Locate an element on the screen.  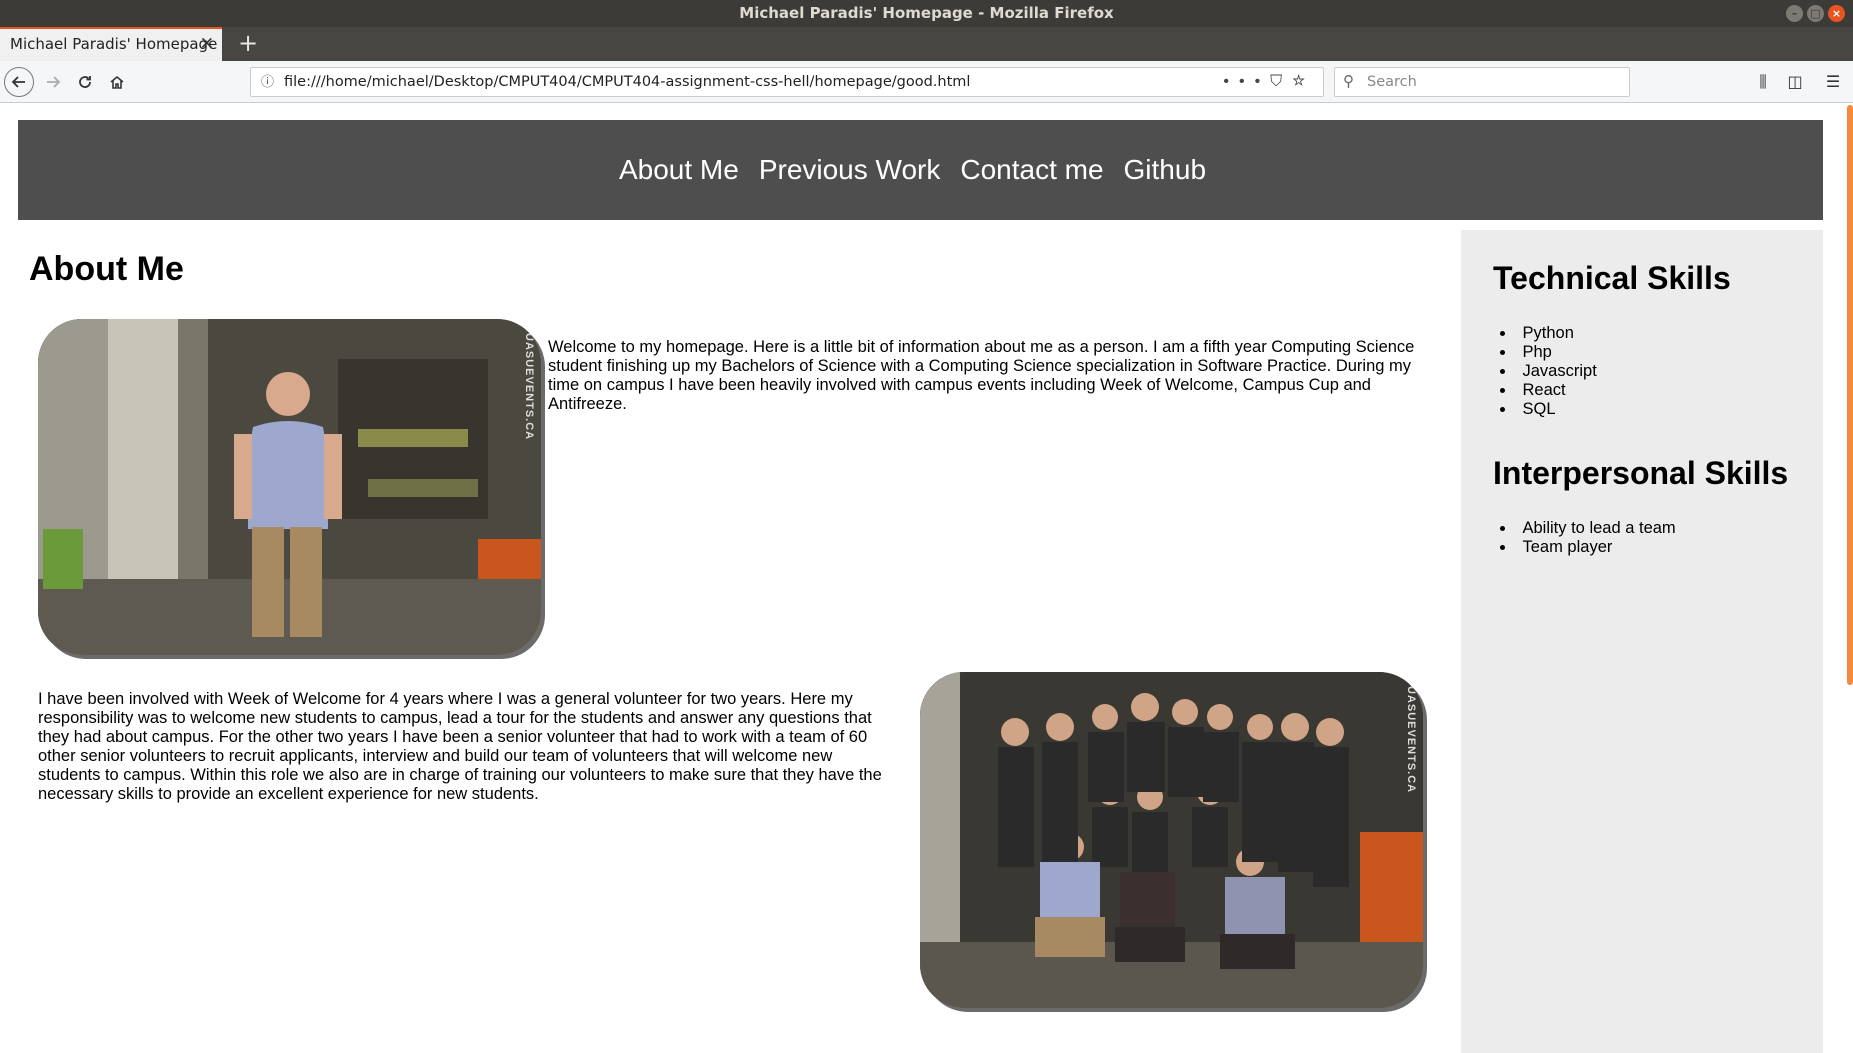
home-icon is located at coordinates (117, 82).